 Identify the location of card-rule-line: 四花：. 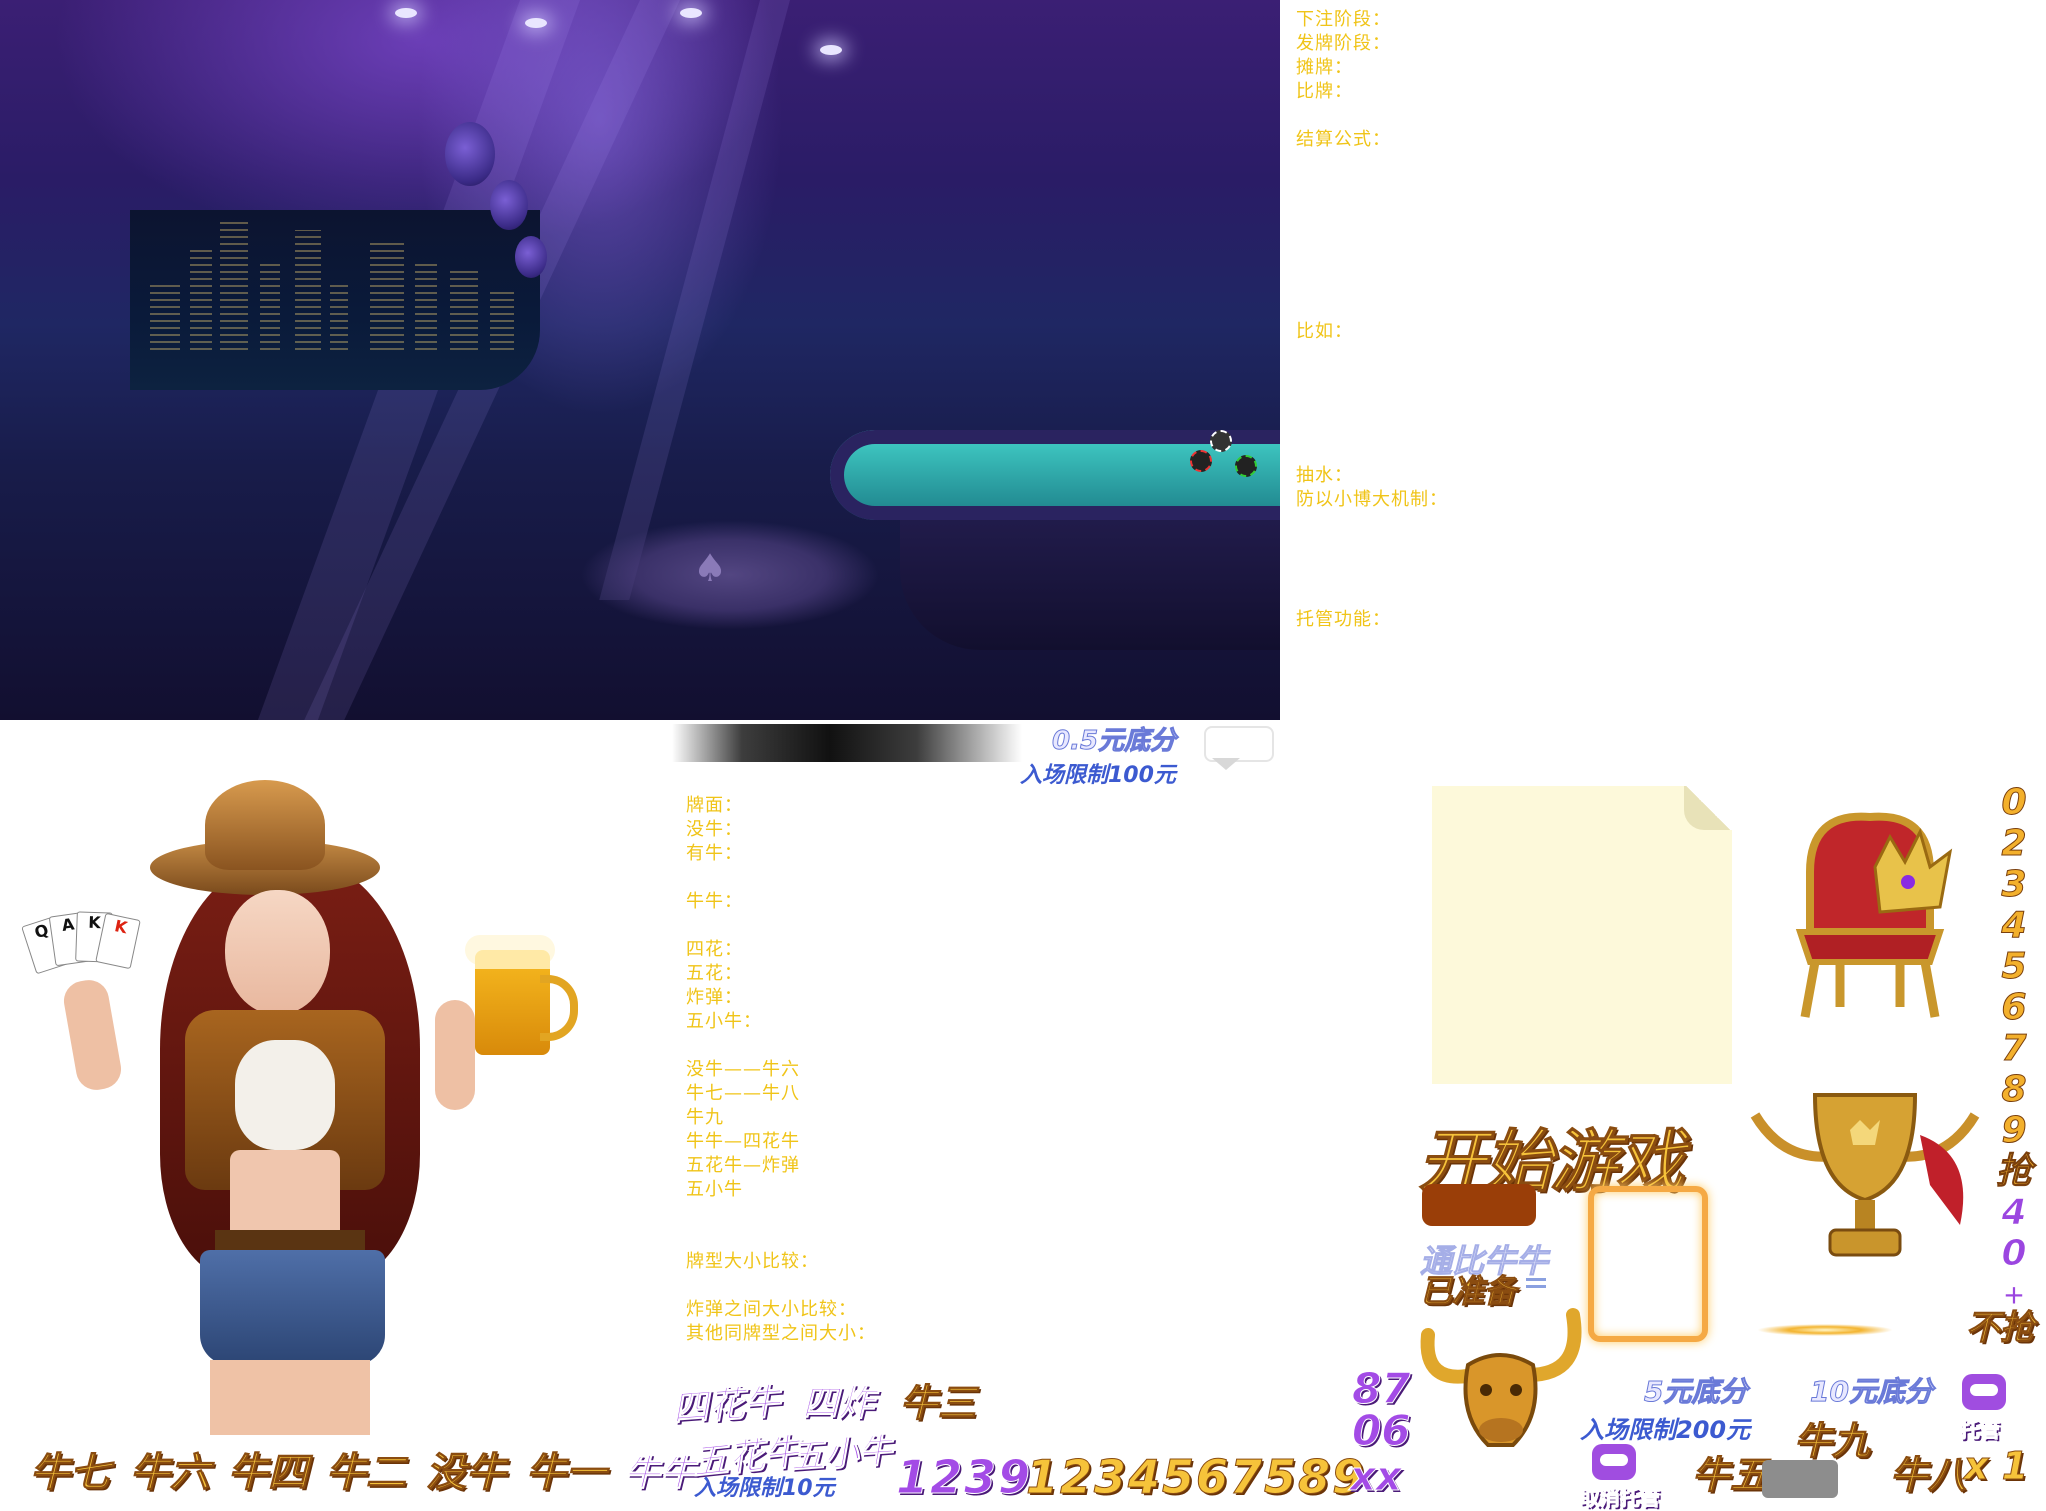
(714, 949).